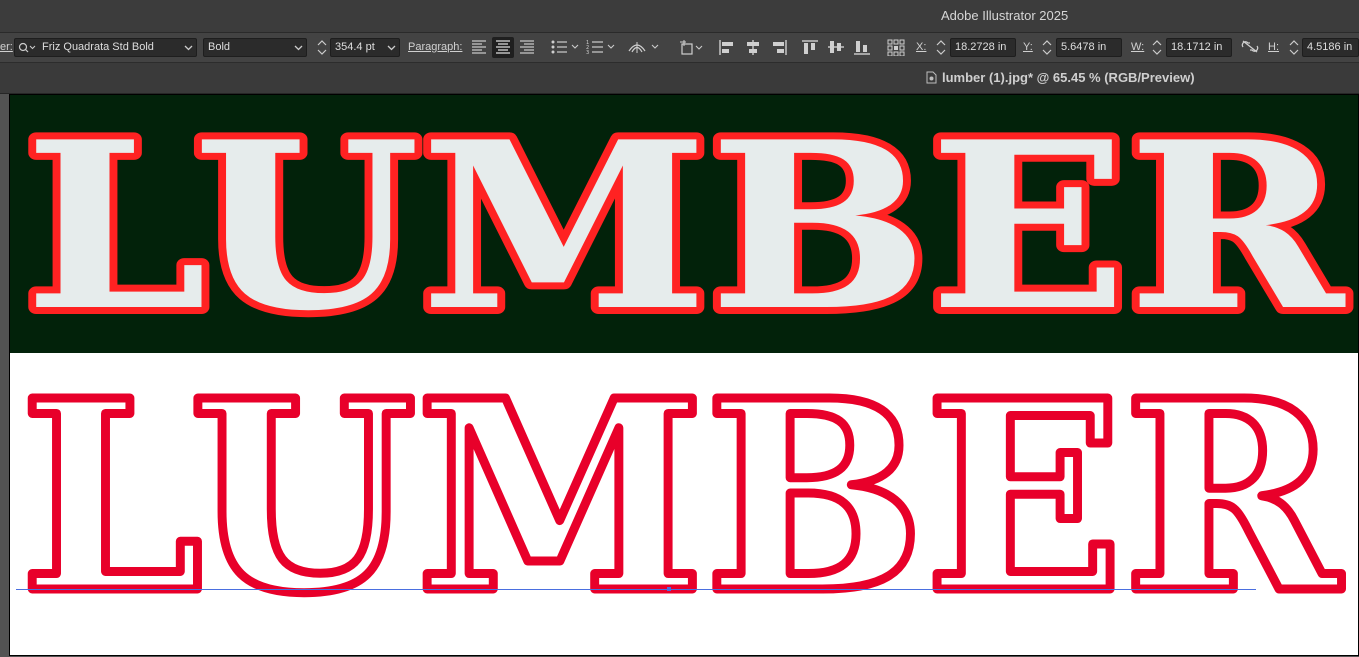 The image size is (1359, 657). I want to click on x-label: X:, so click(921, 47).